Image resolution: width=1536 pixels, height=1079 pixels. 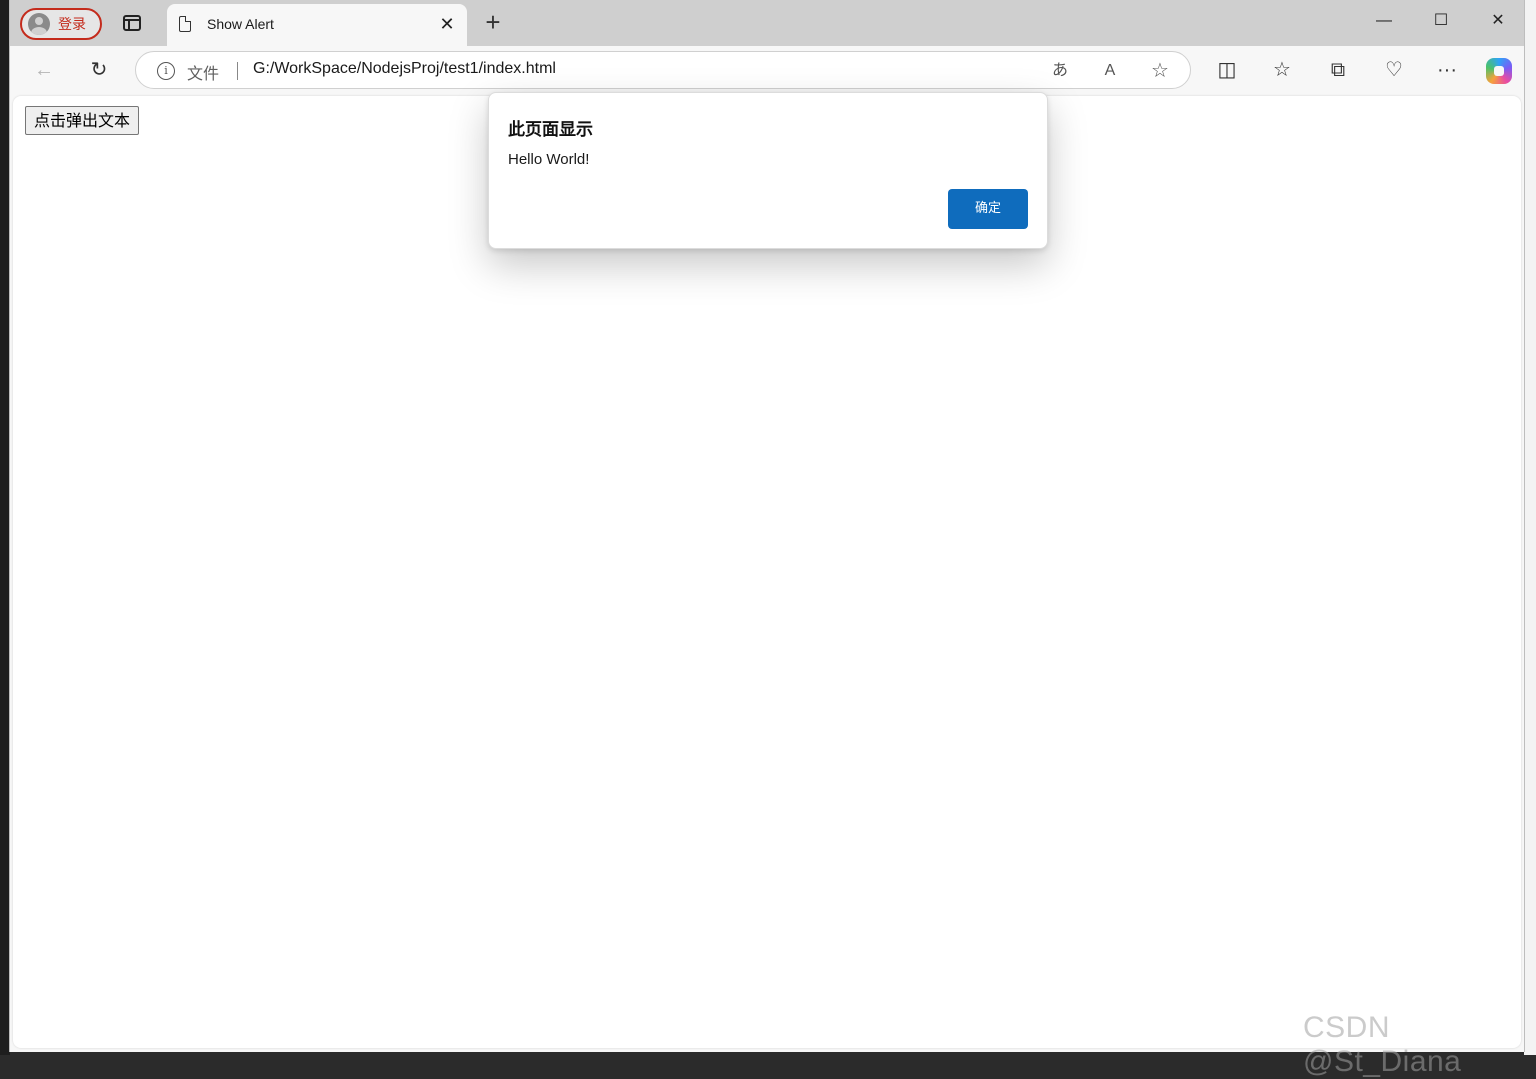 What do you see at coordinates (1441, 21) in the screenshot?
I see `maximize-icon: ☐` at bounding box center [1441, 21].